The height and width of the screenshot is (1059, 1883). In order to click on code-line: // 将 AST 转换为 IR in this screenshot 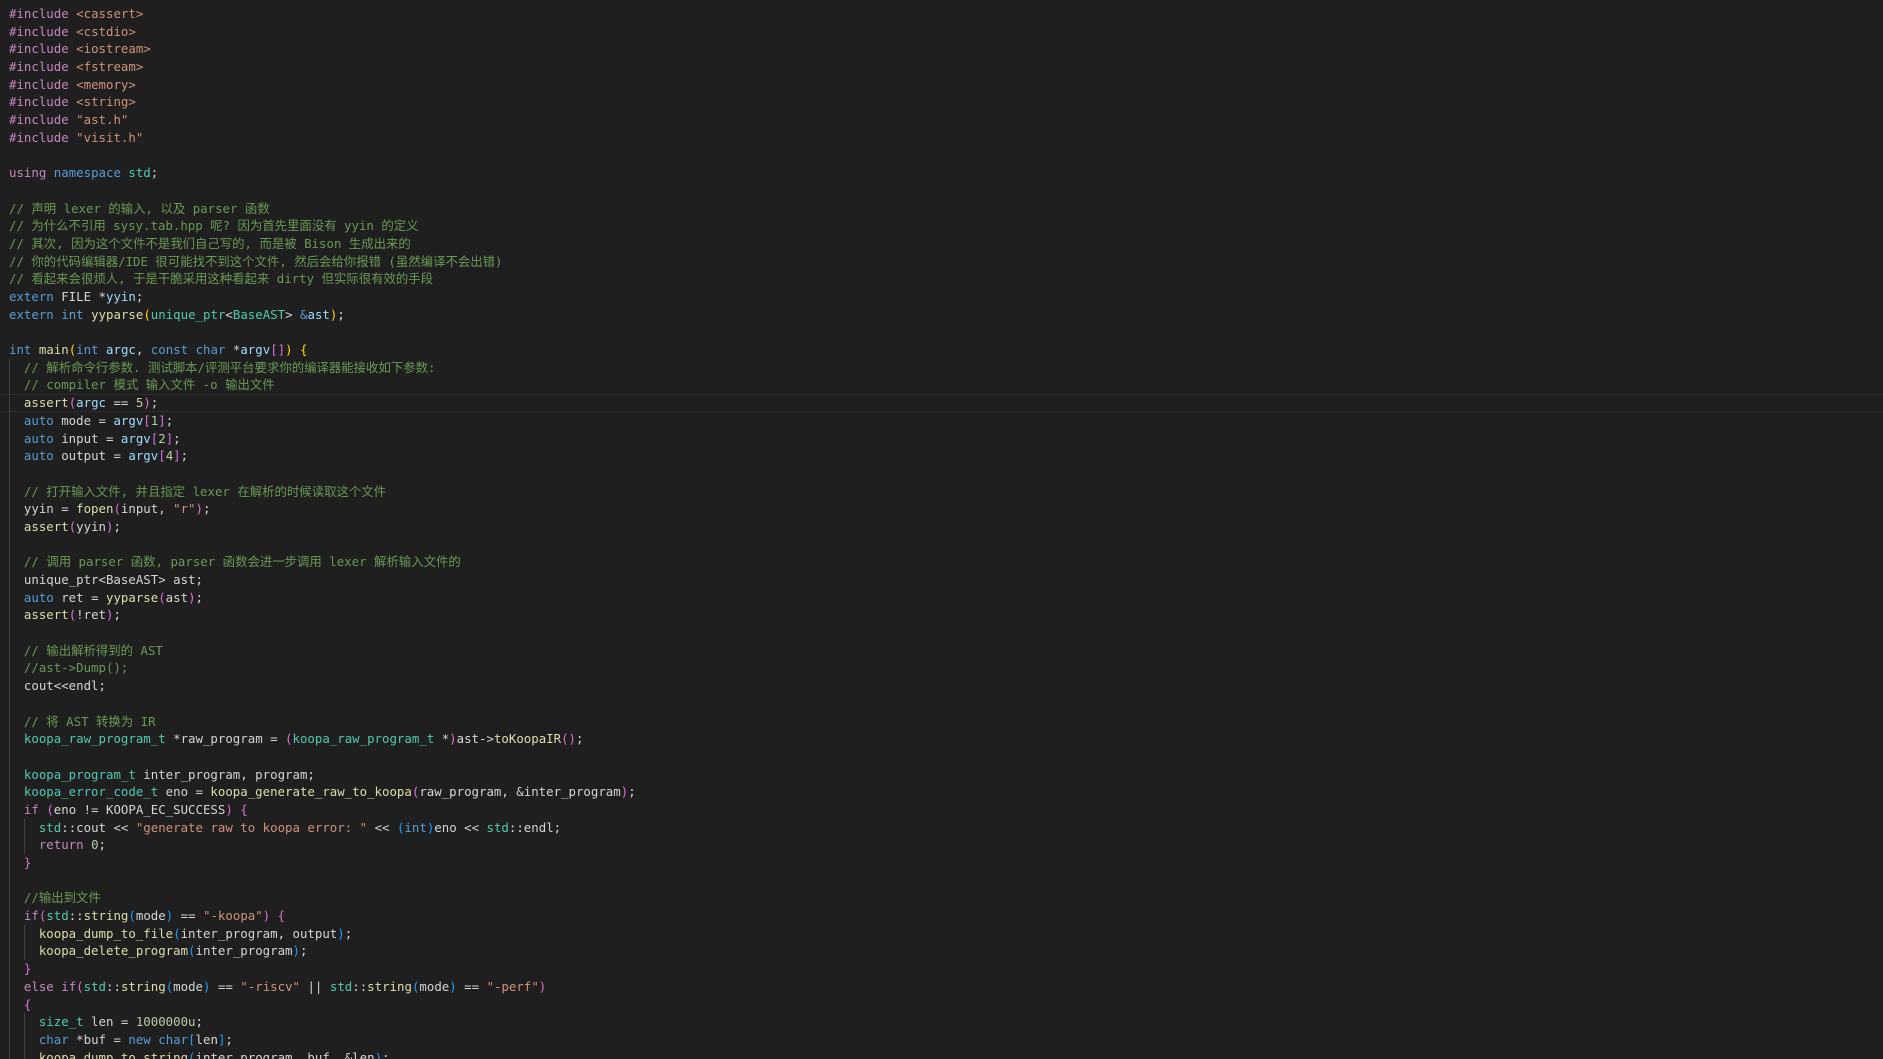, I will do `click(941, 721)`.